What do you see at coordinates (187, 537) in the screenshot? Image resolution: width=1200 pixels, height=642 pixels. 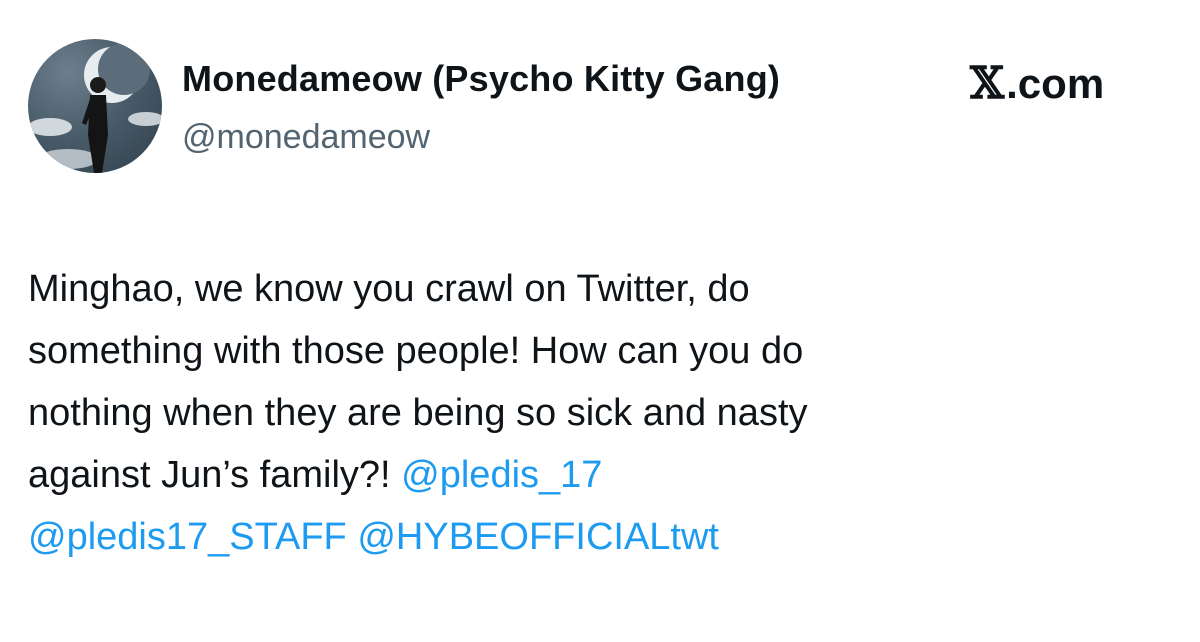 I see `mention-link: @pledis17_STAFF` at bounding box center [187, 537].